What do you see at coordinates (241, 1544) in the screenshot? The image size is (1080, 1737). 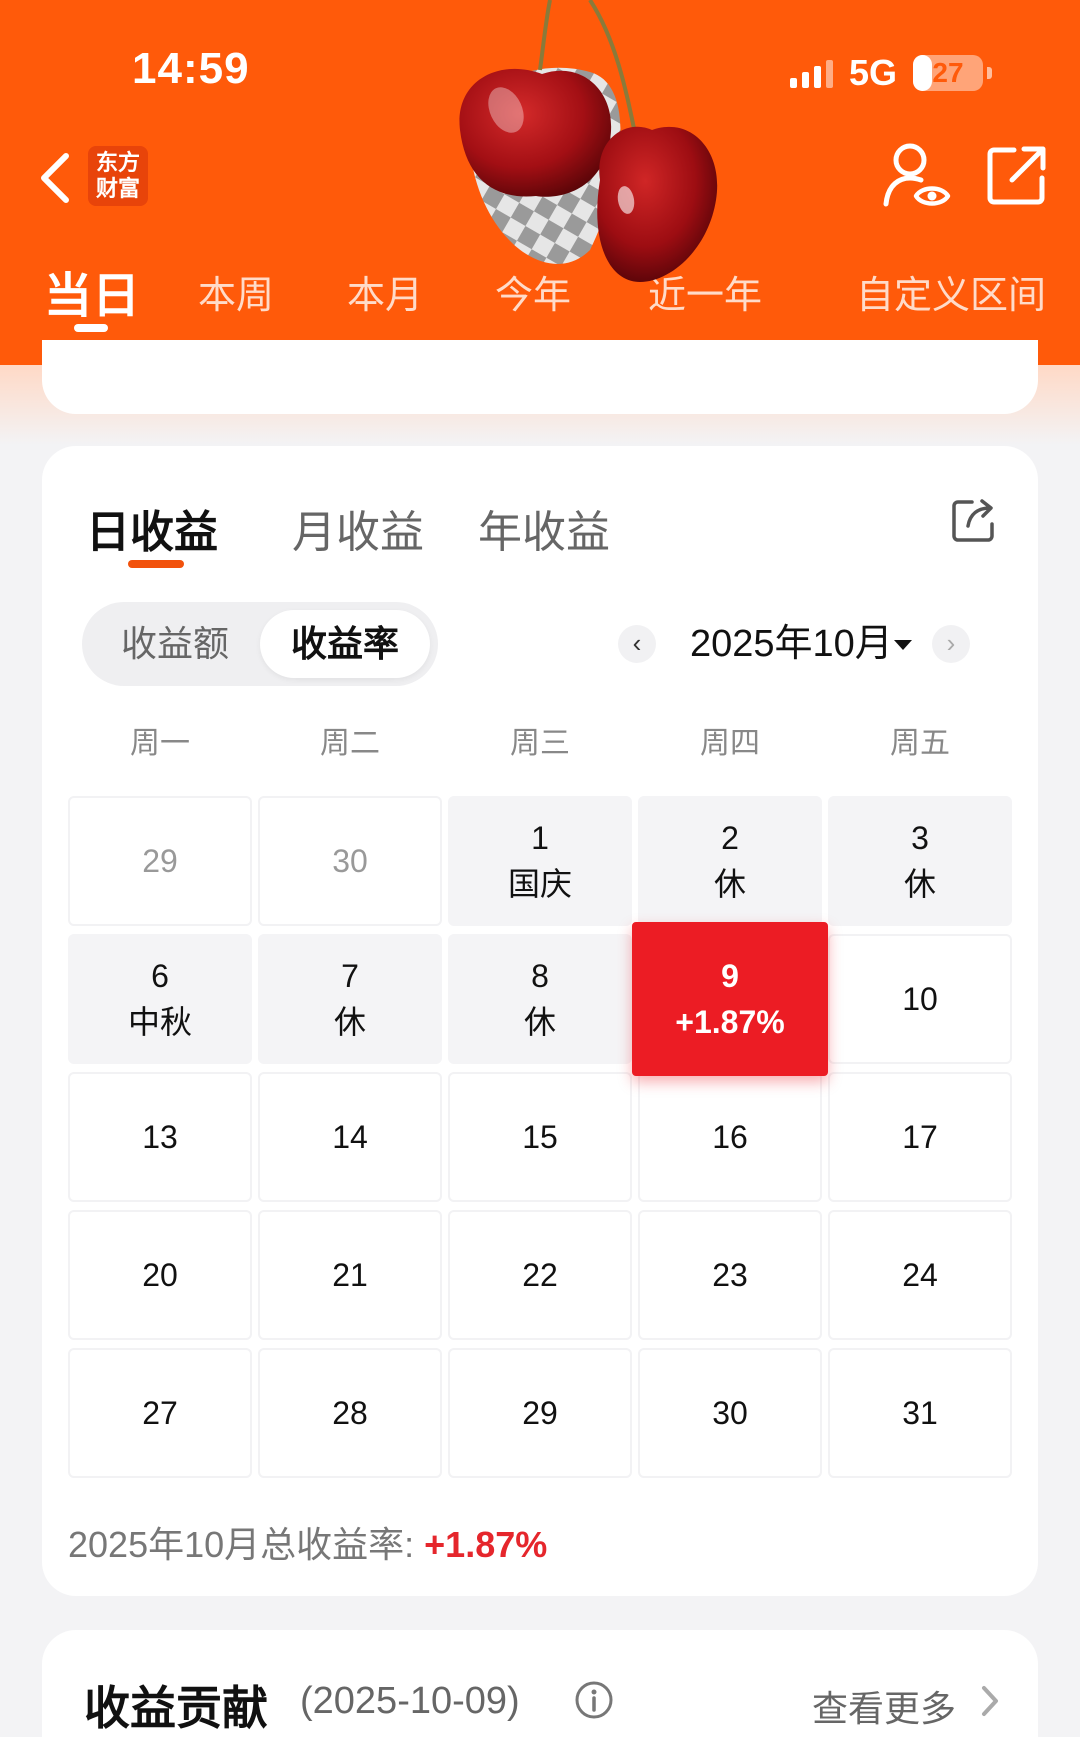 I see `month-total-label: 2025年10月总收益率:` at bounding box center [241, 1544].